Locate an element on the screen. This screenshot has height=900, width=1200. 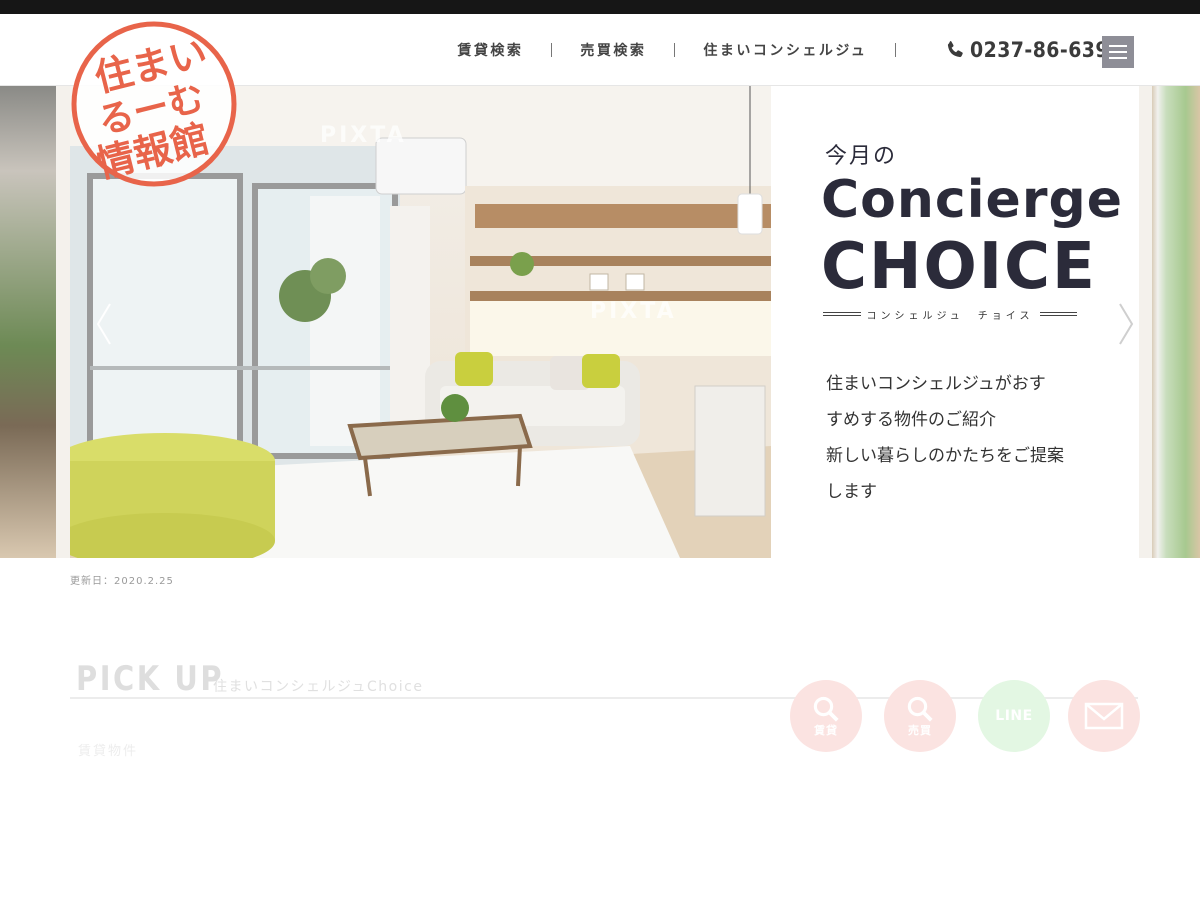
chevron-right-icon is located at coordinates (1126, 324).